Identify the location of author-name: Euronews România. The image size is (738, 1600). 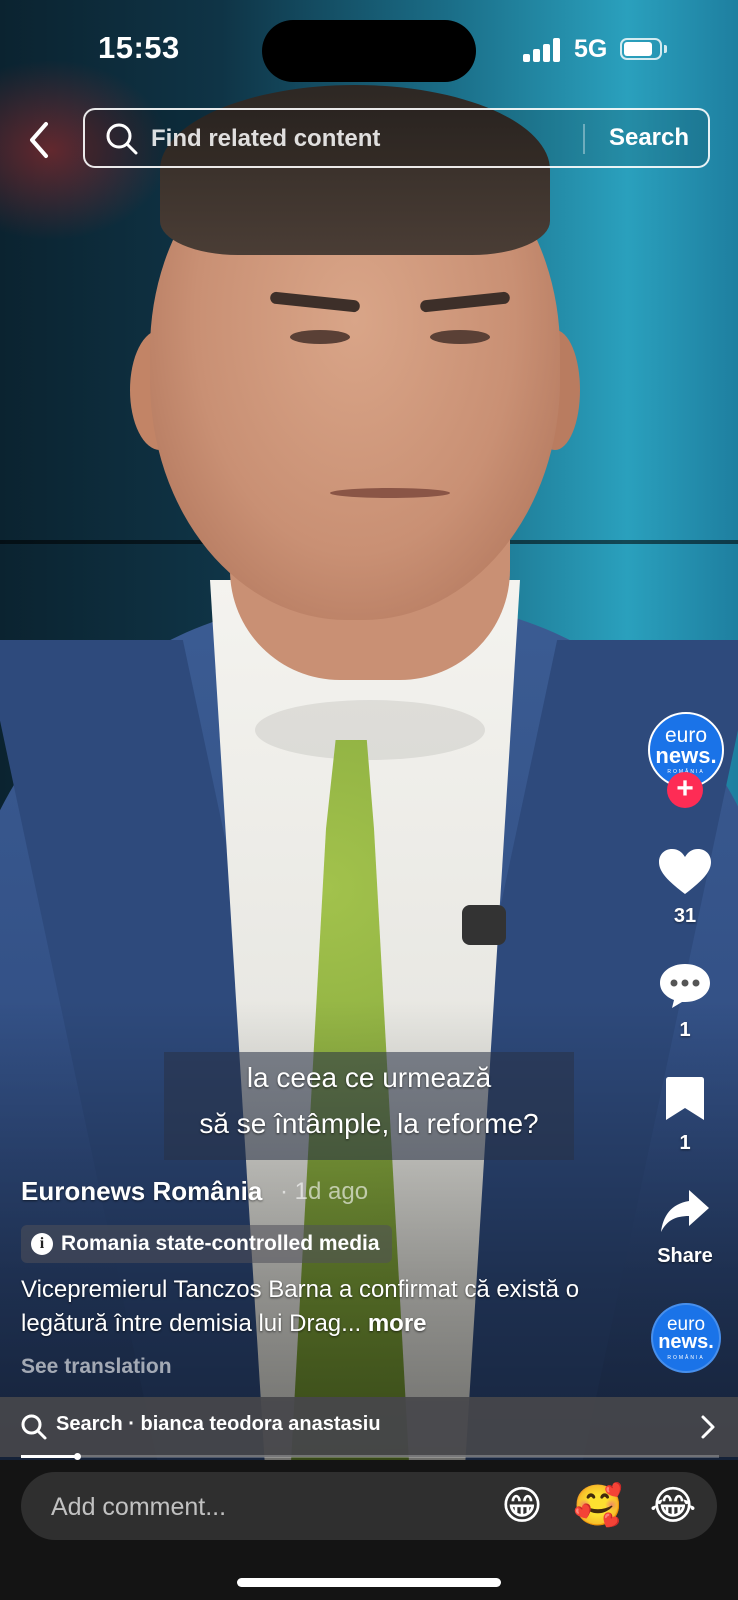
(141, 1191).